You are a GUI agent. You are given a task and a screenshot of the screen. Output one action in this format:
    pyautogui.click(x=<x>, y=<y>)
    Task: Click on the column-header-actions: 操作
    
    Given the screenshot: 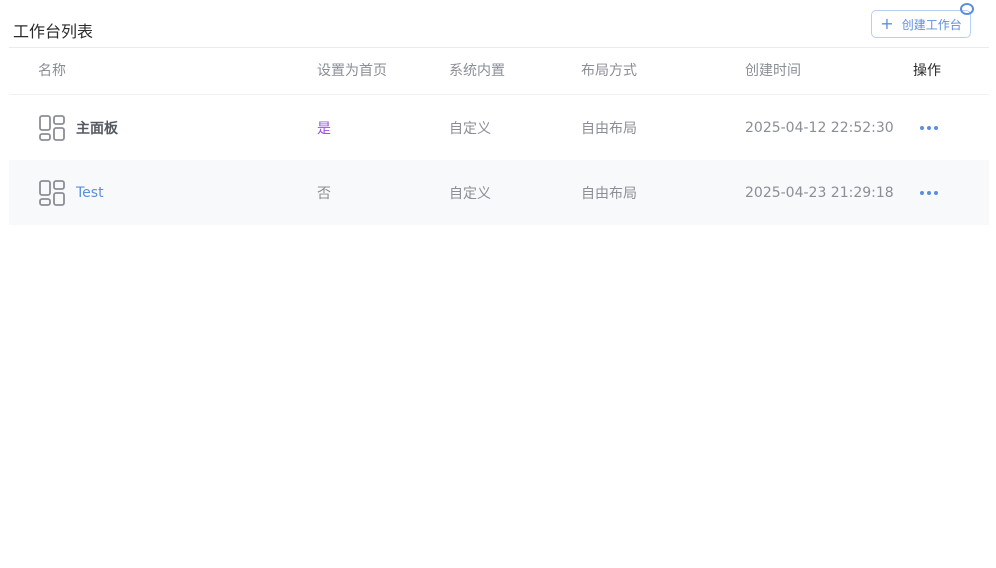 What is the action you would take?
    pyautogui.click(x=927, y=71)
    